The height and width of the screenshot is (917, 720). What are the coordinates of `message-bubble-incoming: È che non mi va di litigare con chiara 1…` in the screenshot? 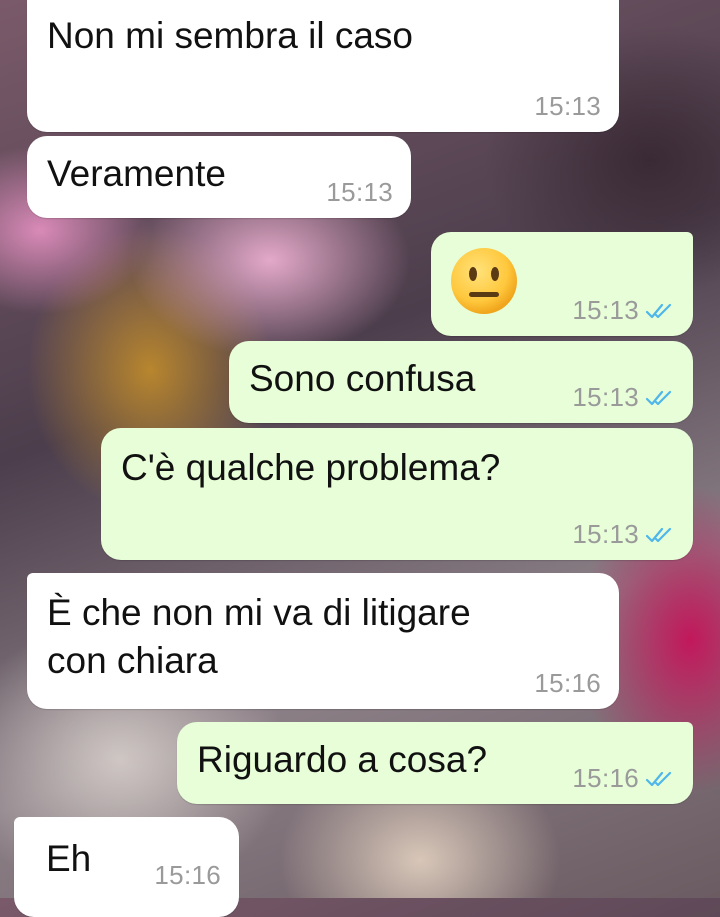 It's located at (323, 641).